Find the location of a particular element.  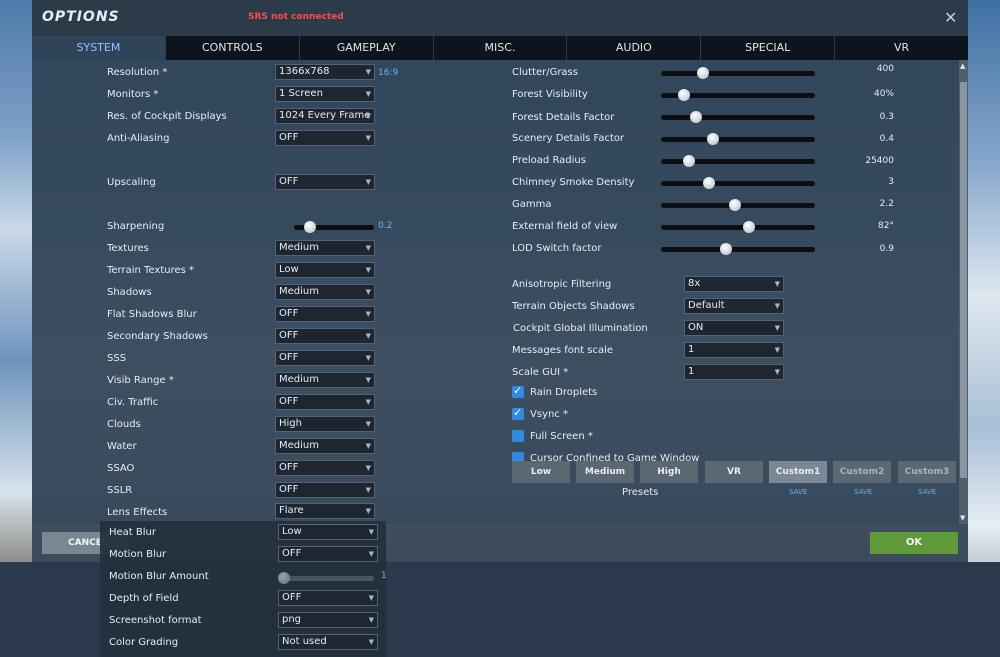

screenshot-format-dropdown: png ▼ is located at coordinates (328, 620).